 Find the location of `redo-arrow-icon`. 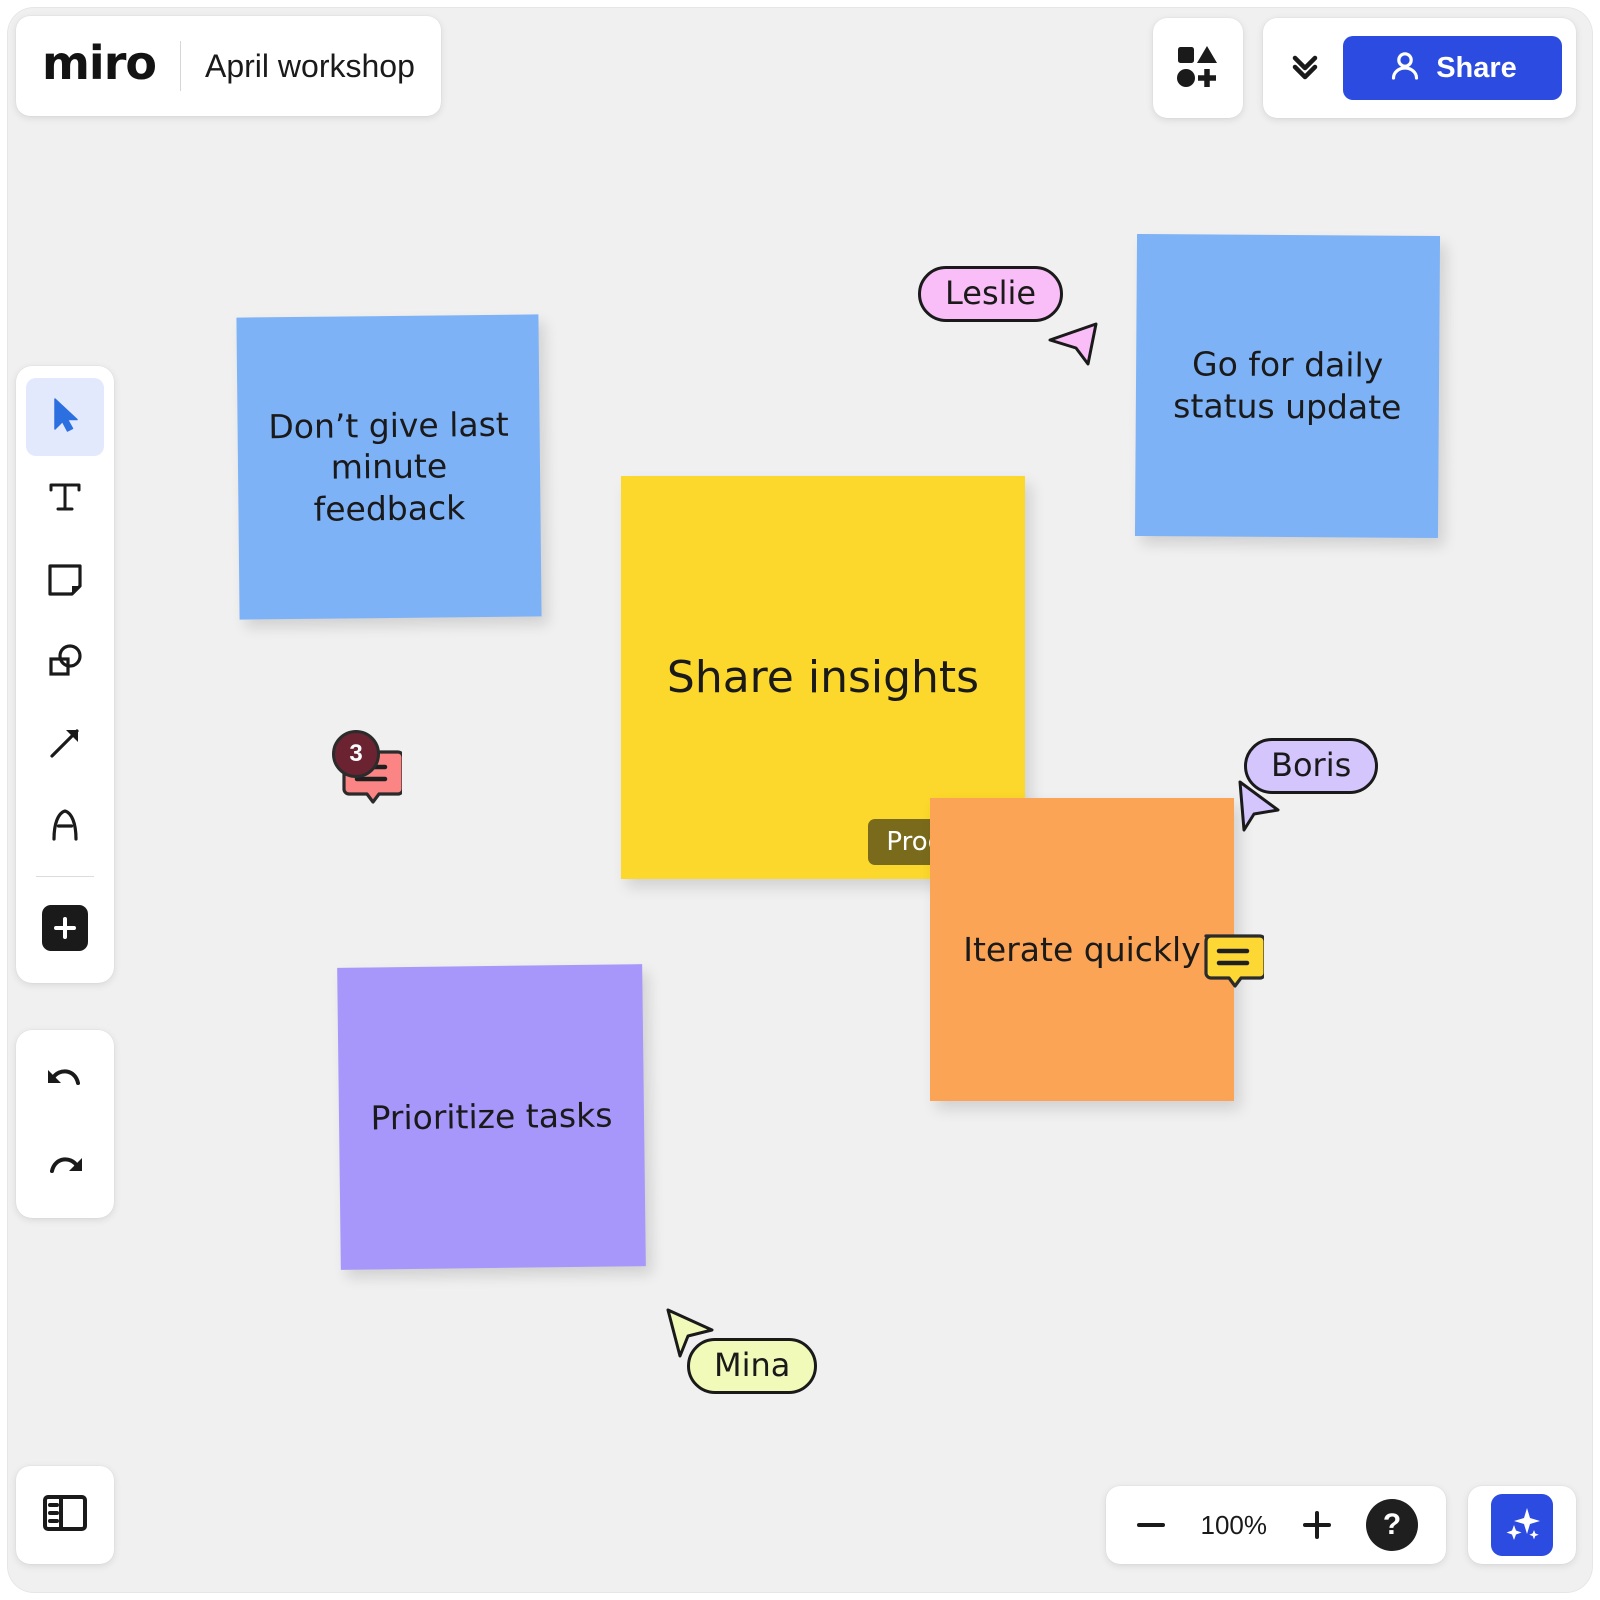

redo-arrow-icon is located at coordinates (65, 1165).